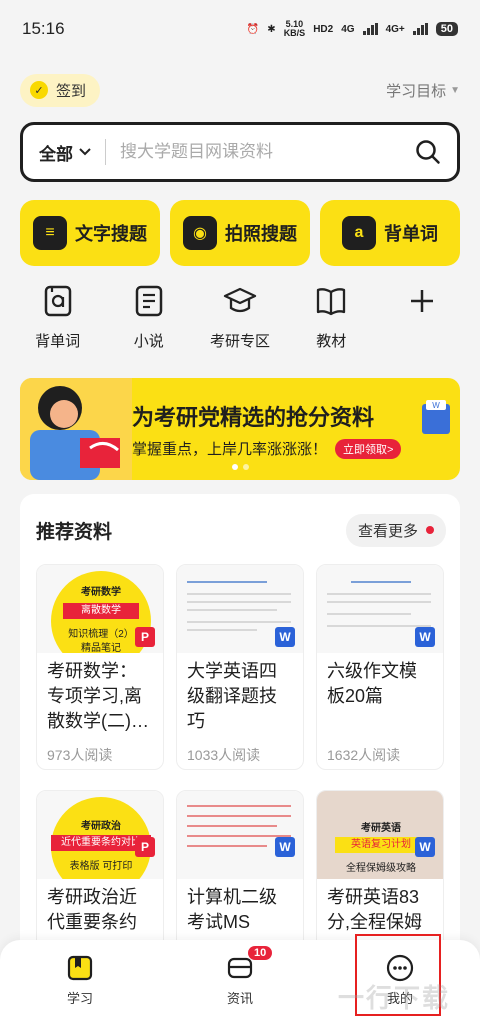 The width and height of the screenshot is (480, 1020). What do you see at coordinates (271, 29) in the screenshot?
I see `bluetooth-icon: ✱` at bounding box center [271, 29].